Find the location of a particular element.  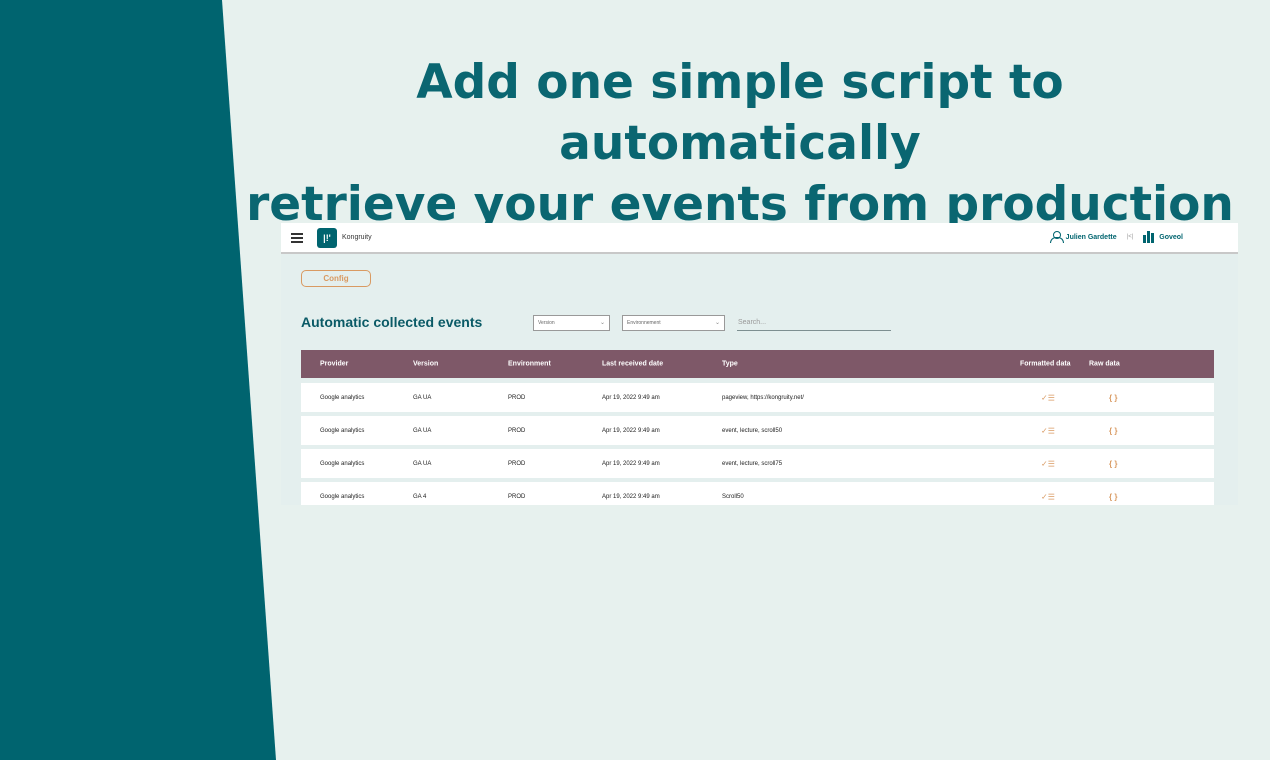

column-environment: Environment is located at coordinates (529, 364).